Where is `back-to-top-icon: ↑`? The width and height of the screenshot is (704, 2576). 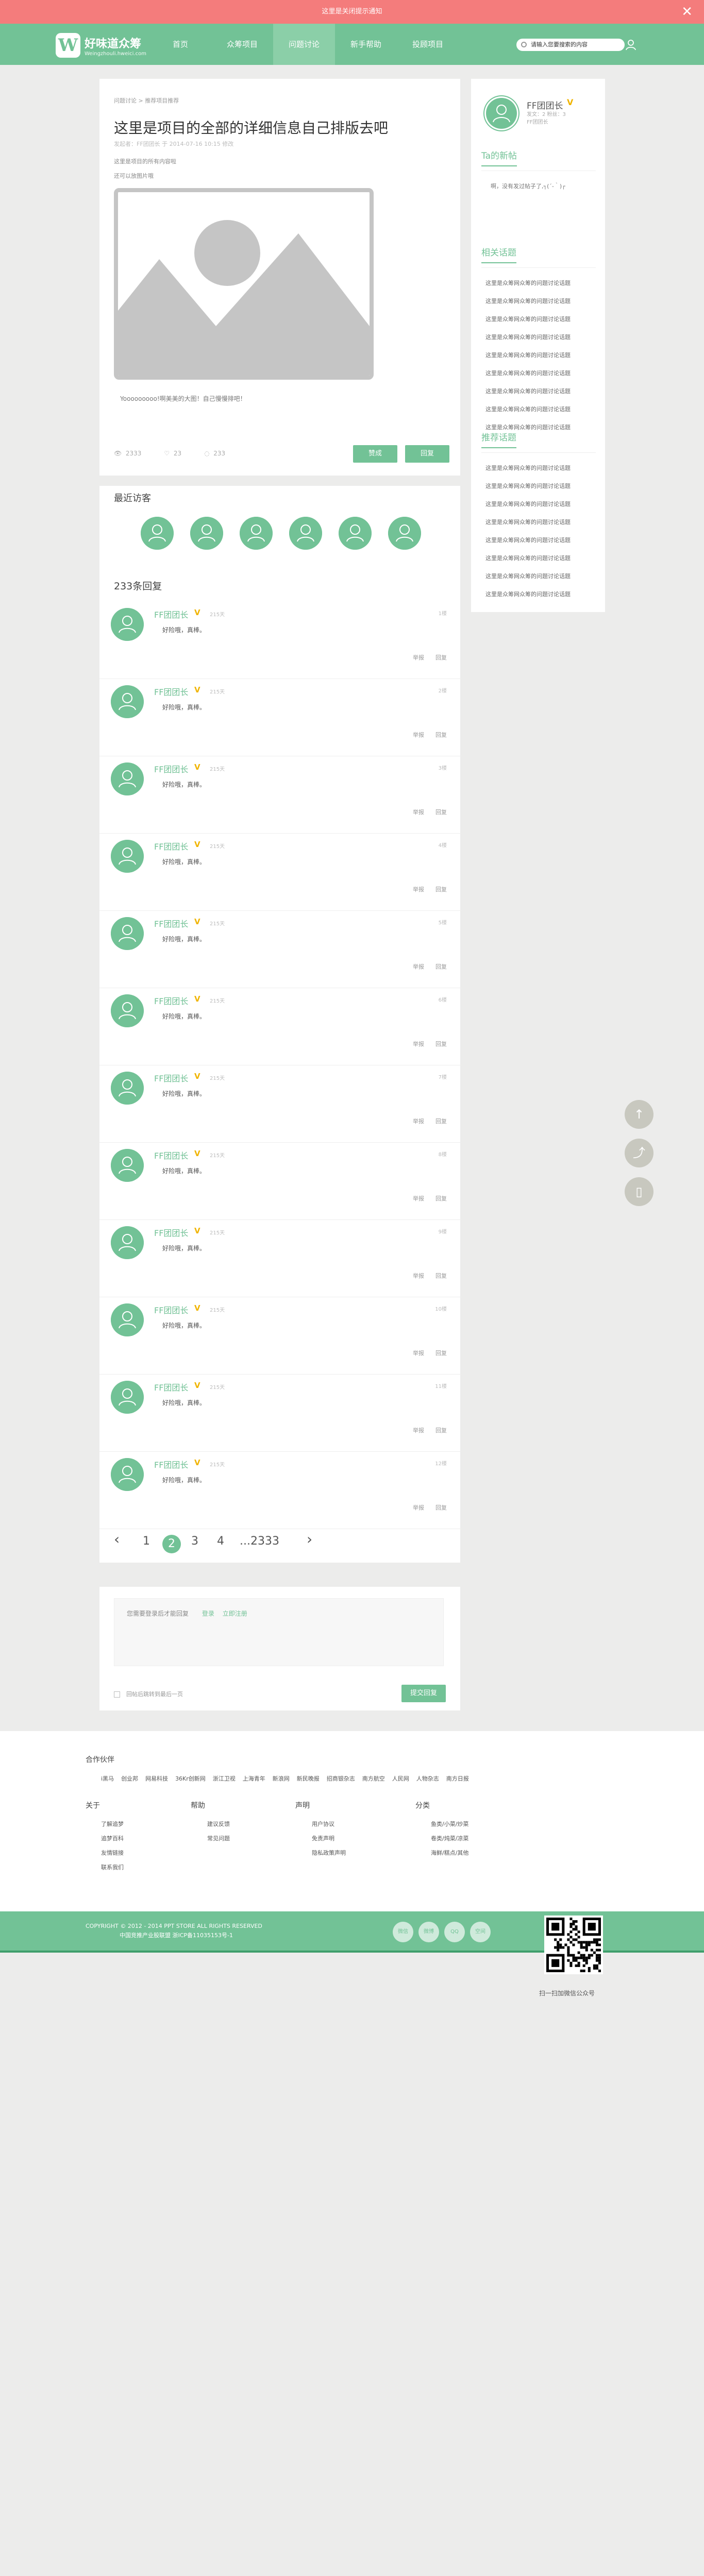
back-to-top-icon: ↑ is located at coordinates (639, 1114).